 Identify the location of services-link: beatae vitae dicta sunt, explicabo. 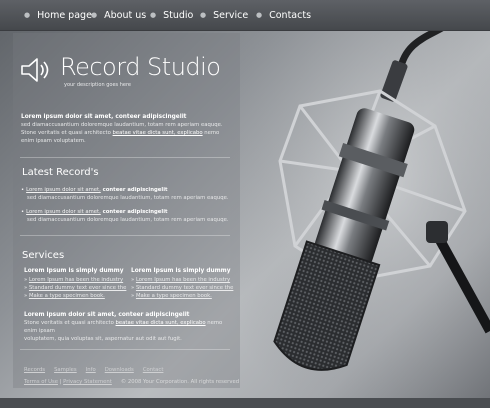
(161, 323).